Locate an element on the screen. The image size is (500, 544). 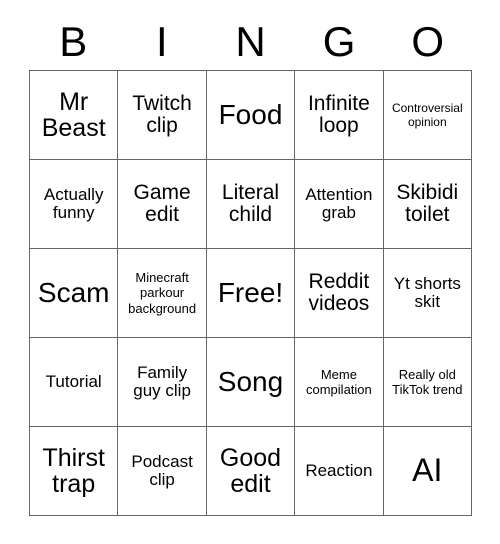
bingo-cell-r4c3: Song is located at coordinates (251, 382).